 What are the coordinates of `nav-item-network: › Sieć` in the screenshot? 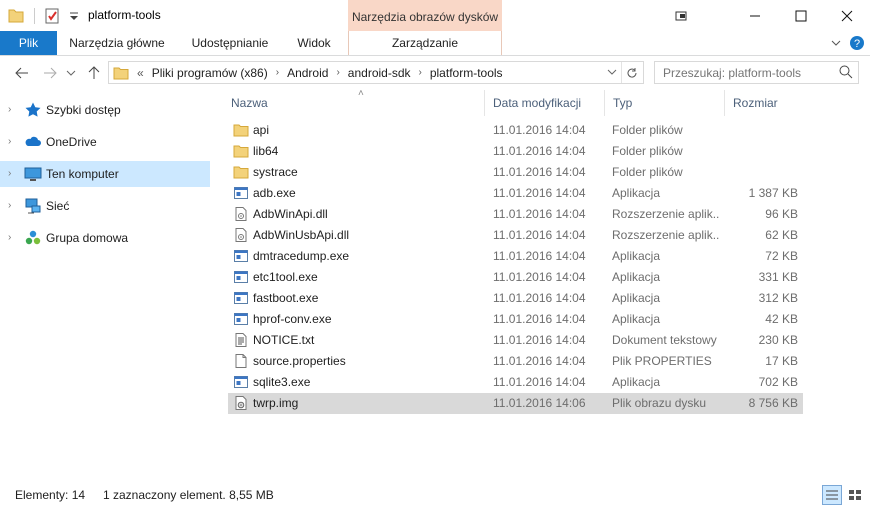 It's located at (105, 206).